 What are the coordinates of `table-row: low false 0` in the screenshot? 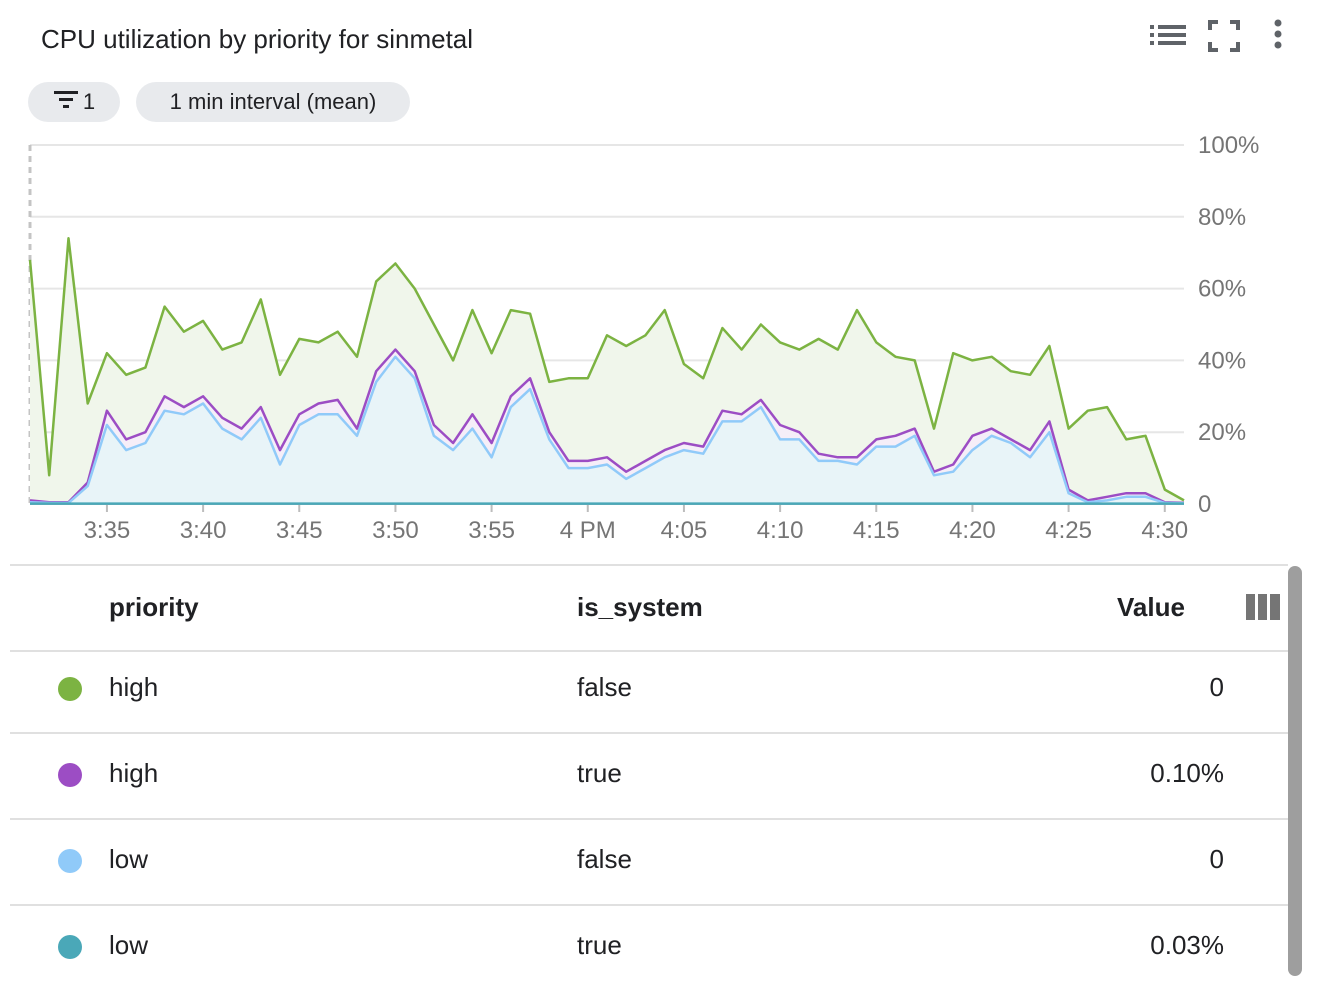 It's located at (649, 862).